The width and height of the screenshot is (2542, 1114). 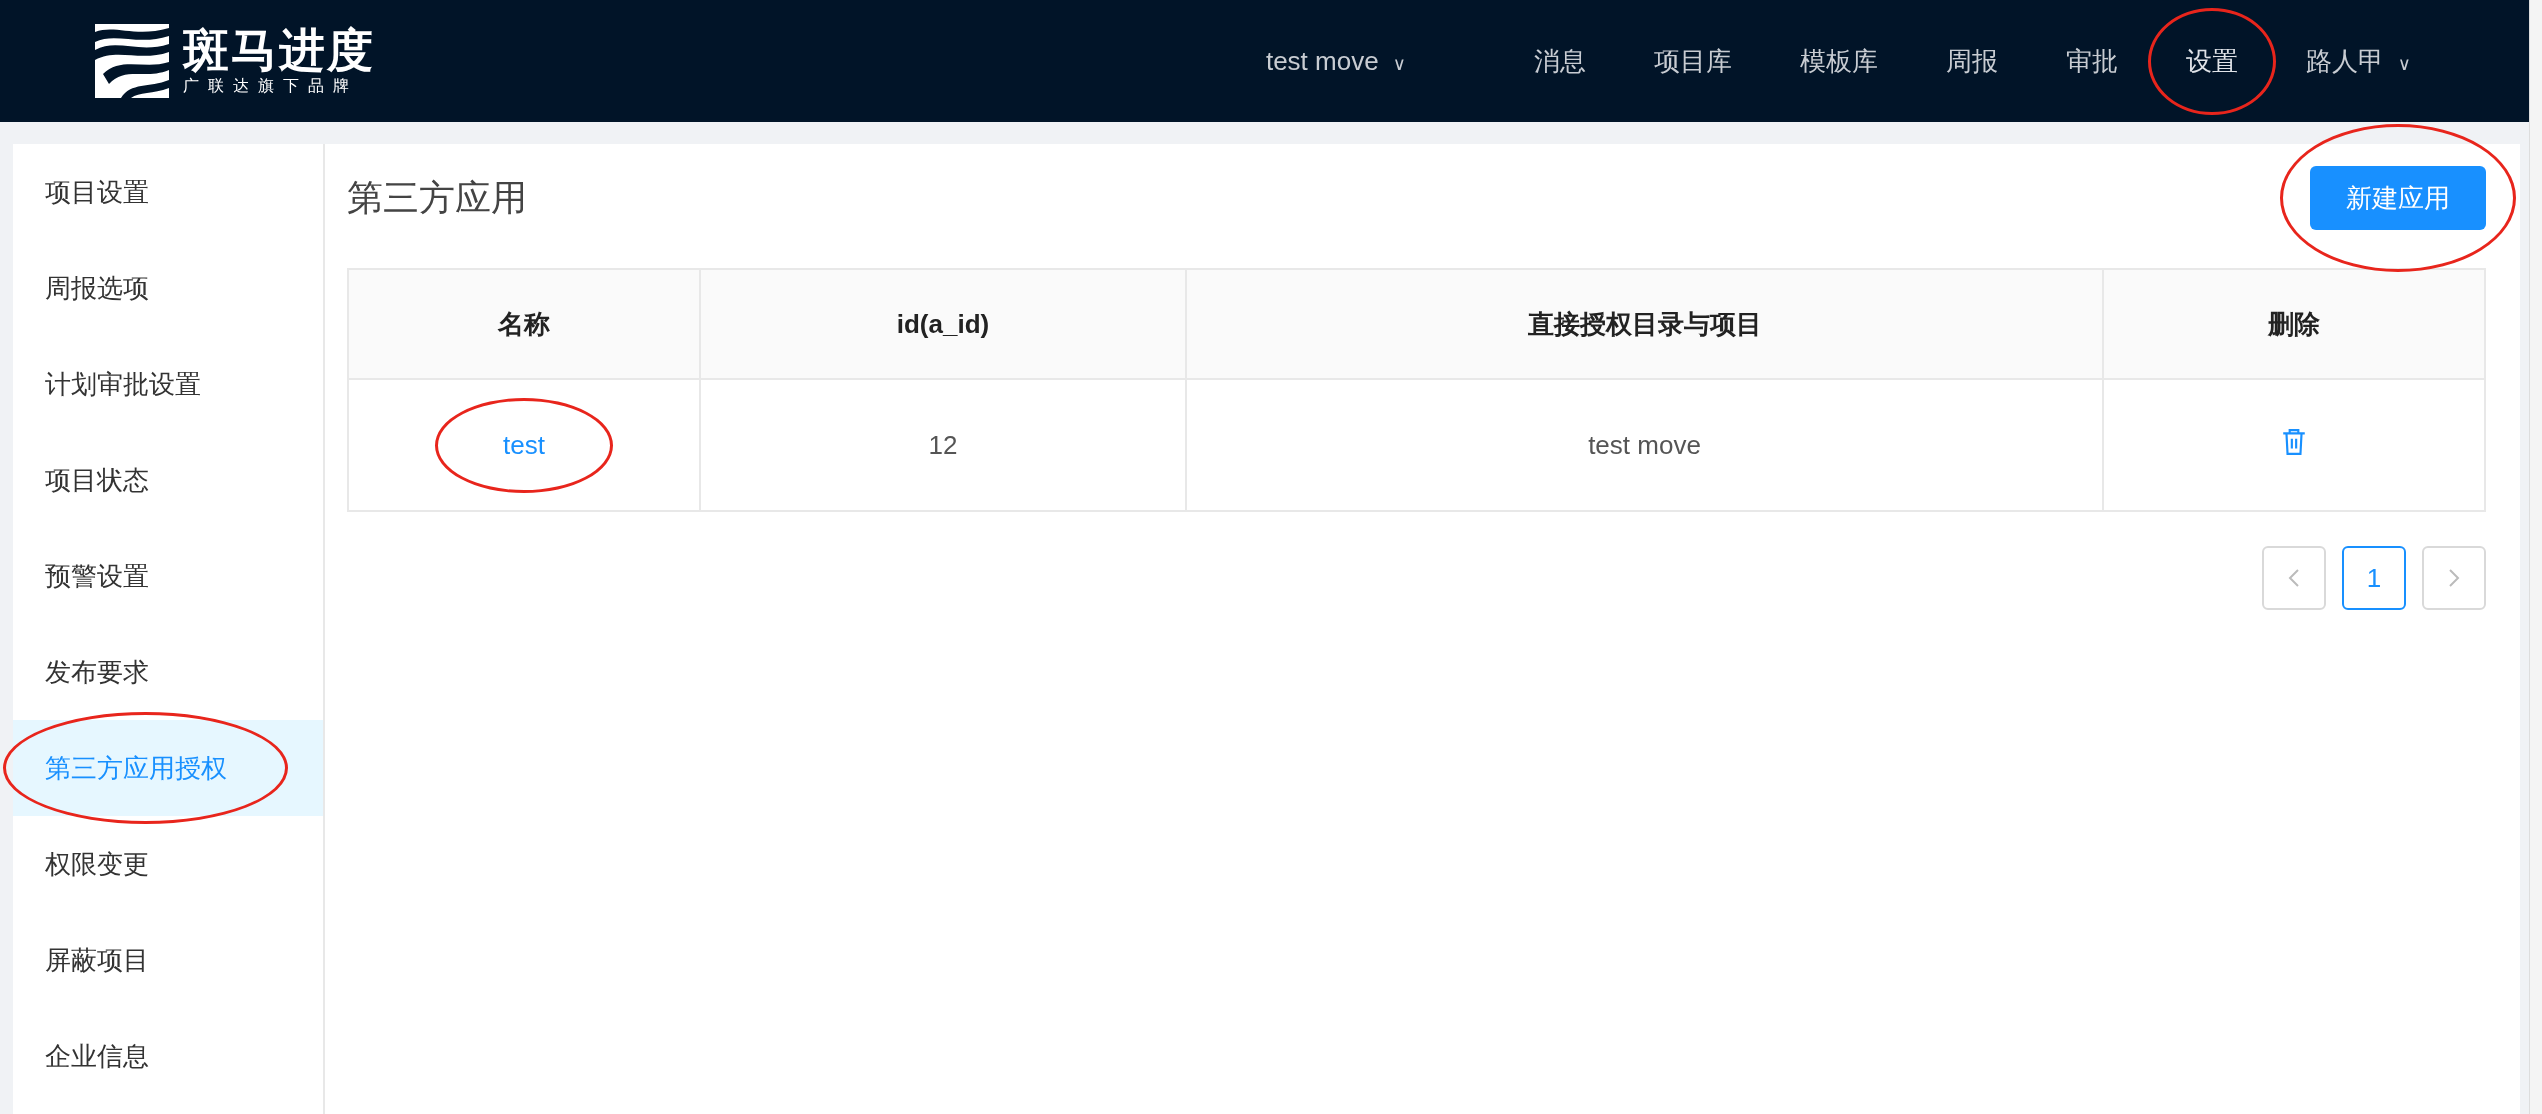 I want to click on nav-item: 设置, so click(x=2211, y=61).